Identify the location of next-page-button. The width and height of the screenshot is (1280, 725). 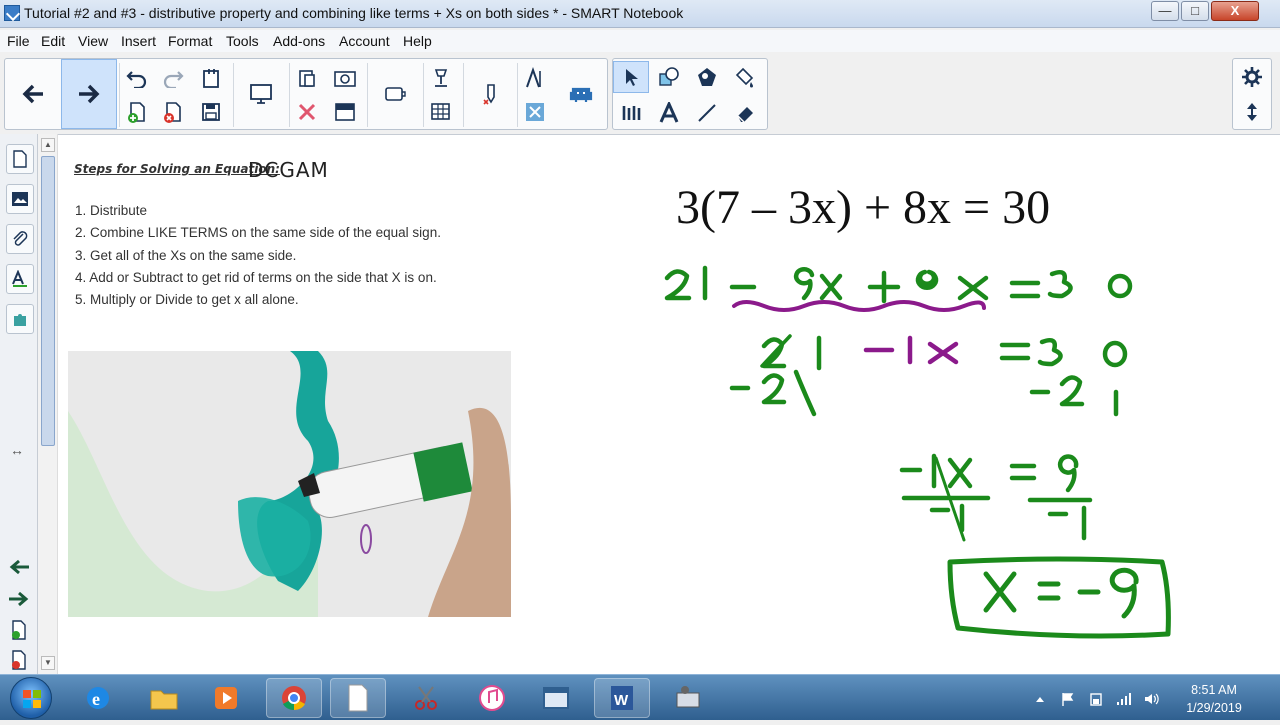
(89, 94).